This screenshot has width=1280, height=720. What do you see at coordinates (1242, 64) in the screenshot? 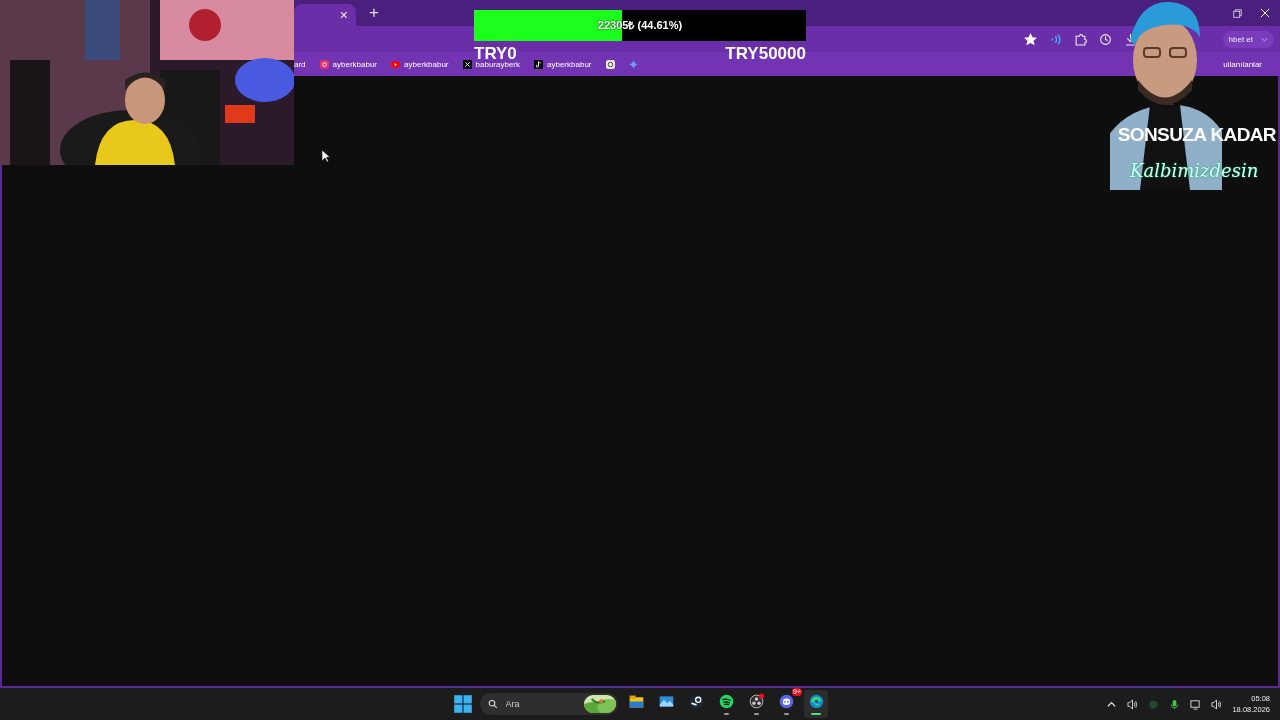
I see `other-bookmarks-link: ullanılanlar` at bounding box center [1242, 64].